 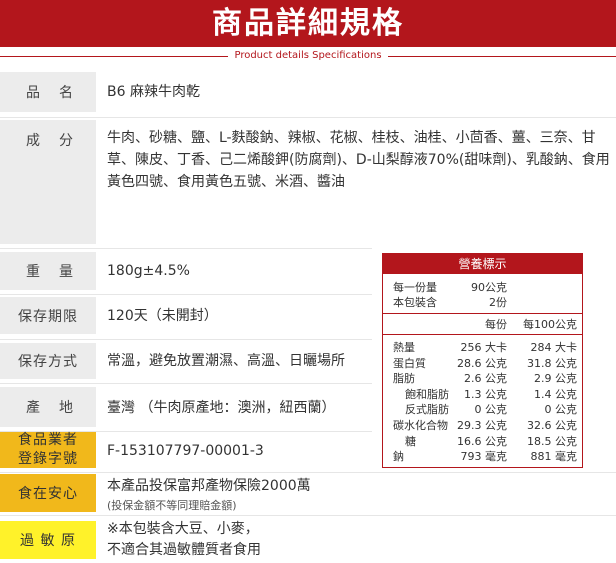 I want to click on nutrient-name: 熱量, so click(x=404, y=347).